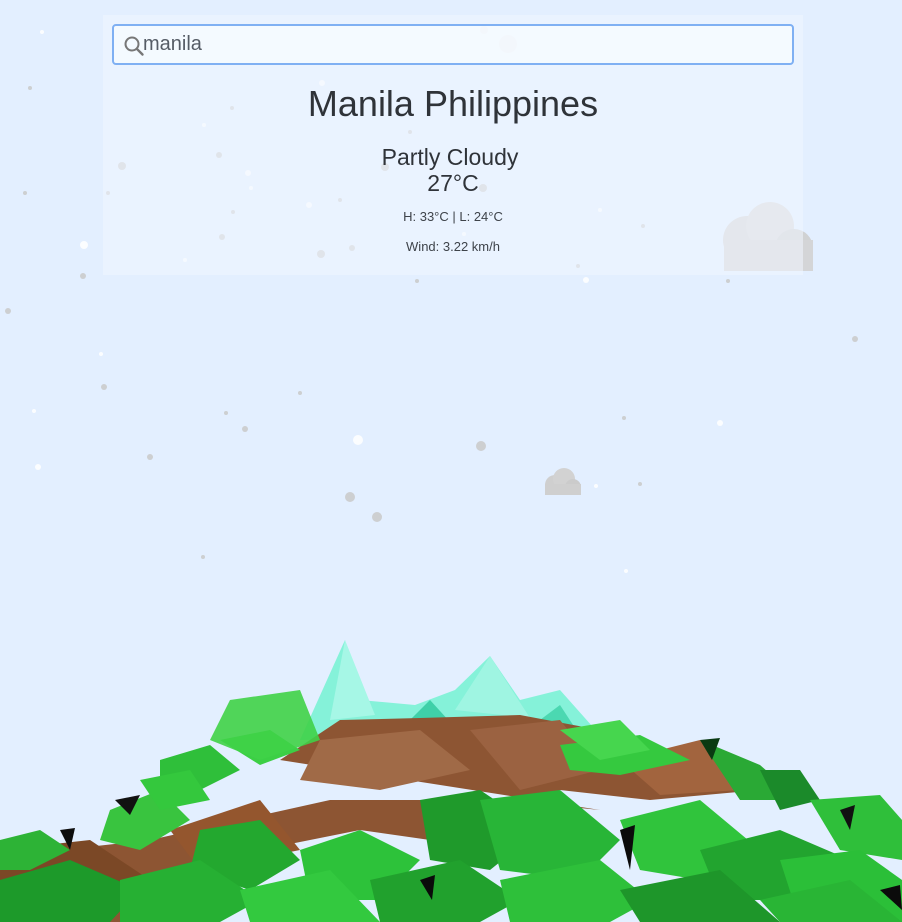 The width and height of the screenshot is (902, 922). What do you see at coordinates (453, 216) in the screenshot?
I see `high-low-temperature: H: 33°C | L: 24°C` at bounding box center [453, 216].